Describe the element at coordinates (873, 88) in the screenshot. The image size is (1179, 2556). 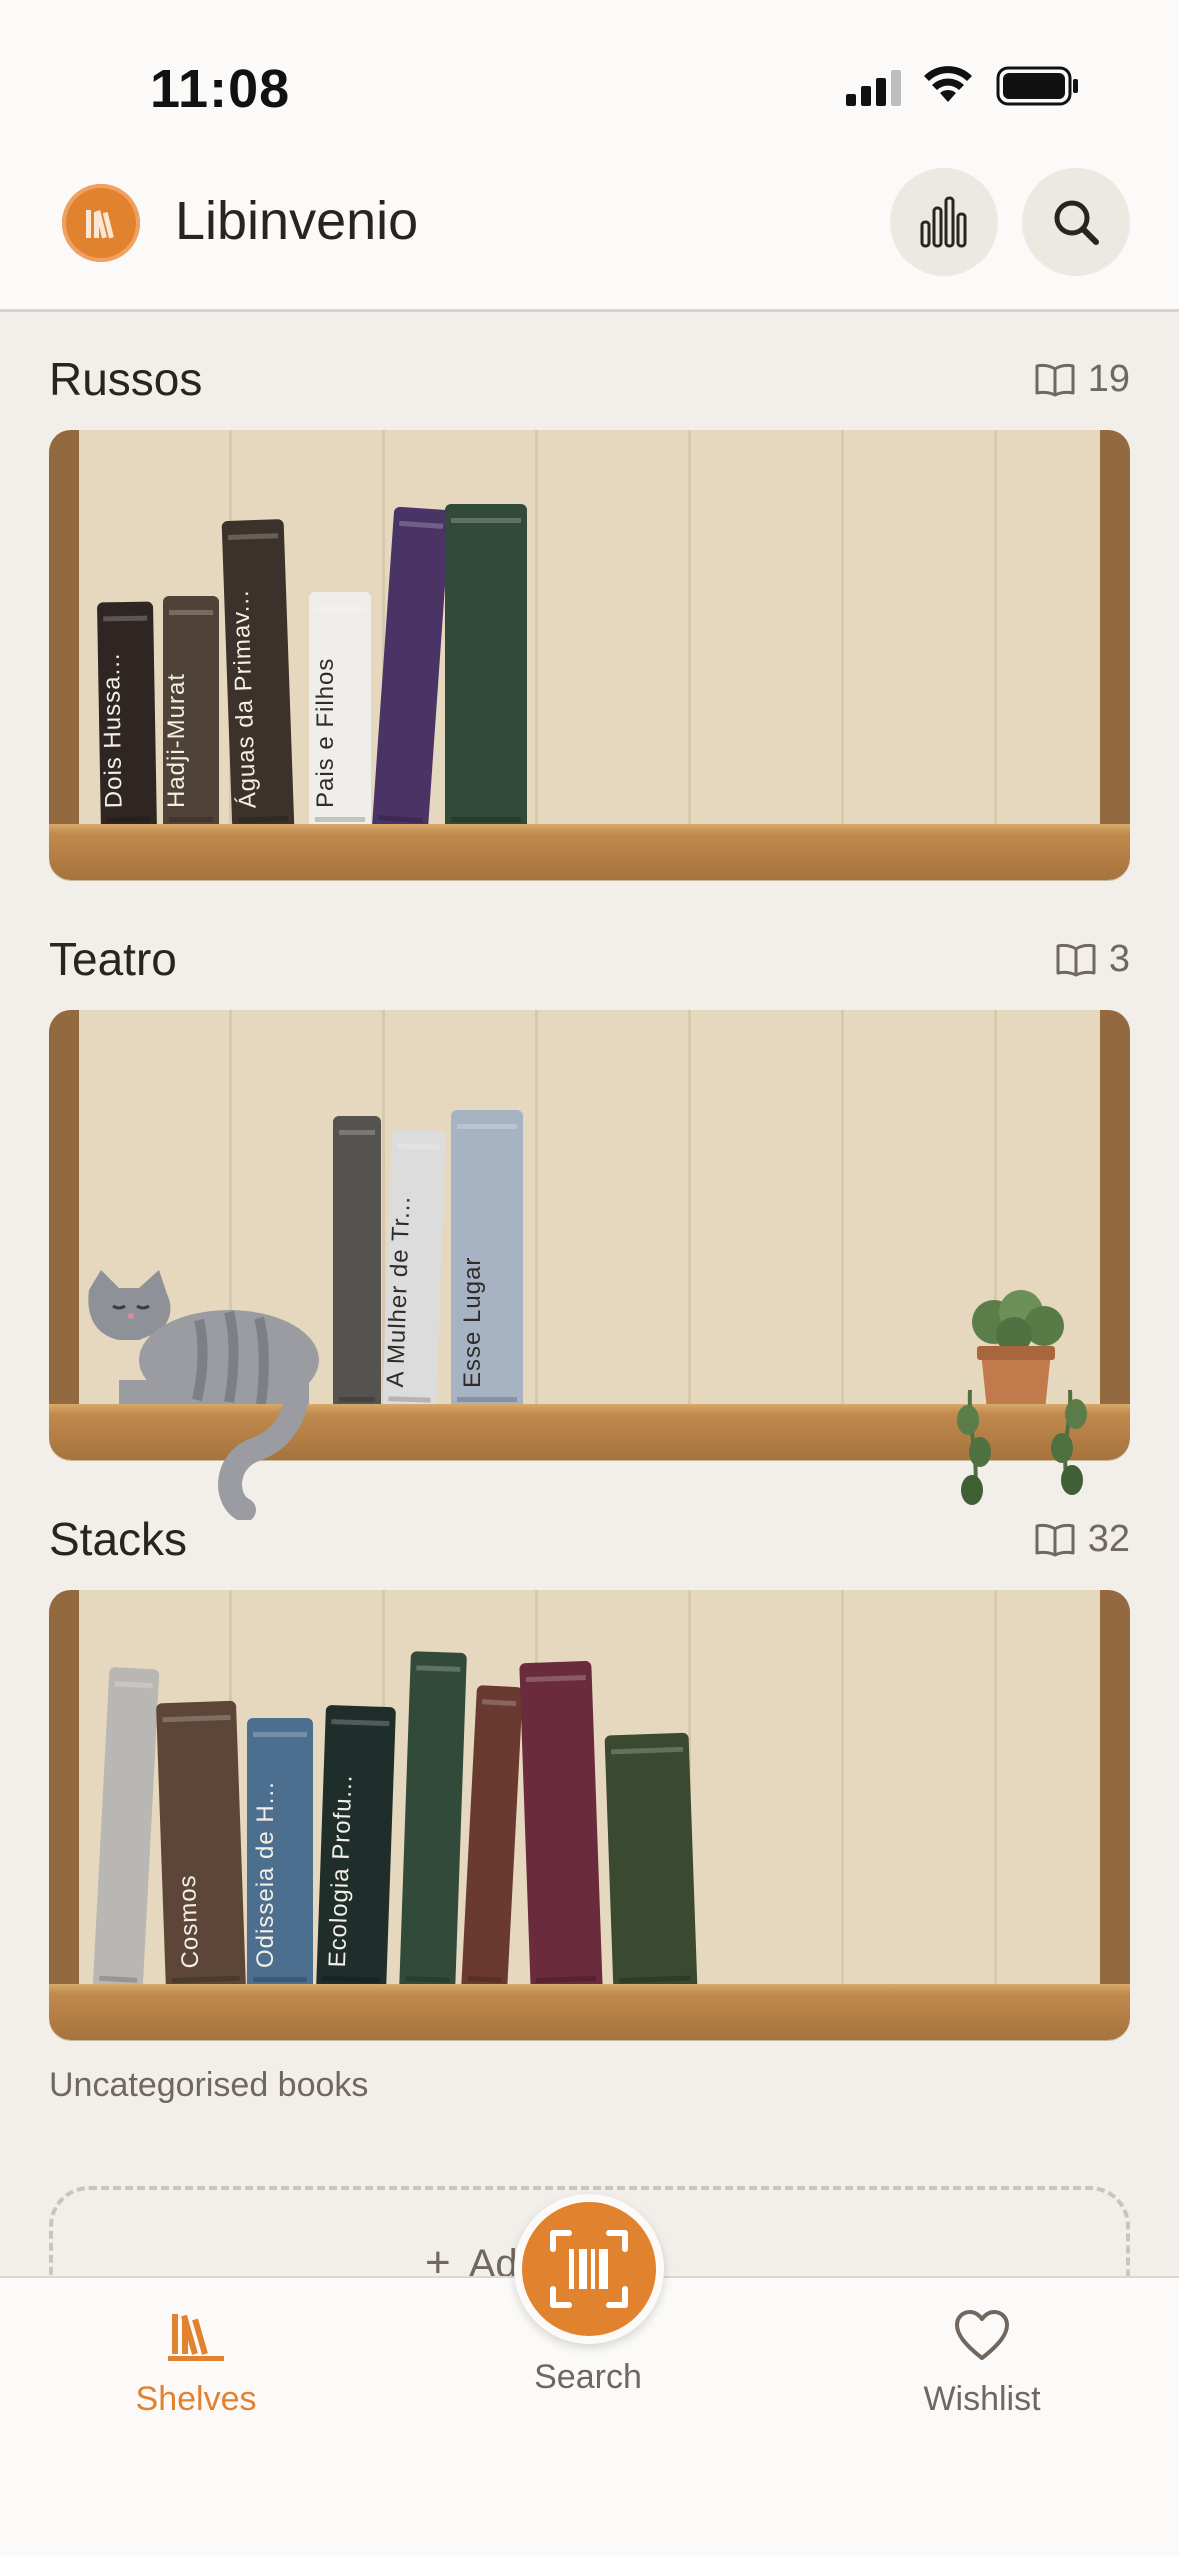
I see `cellular-signal-icon` at that location.